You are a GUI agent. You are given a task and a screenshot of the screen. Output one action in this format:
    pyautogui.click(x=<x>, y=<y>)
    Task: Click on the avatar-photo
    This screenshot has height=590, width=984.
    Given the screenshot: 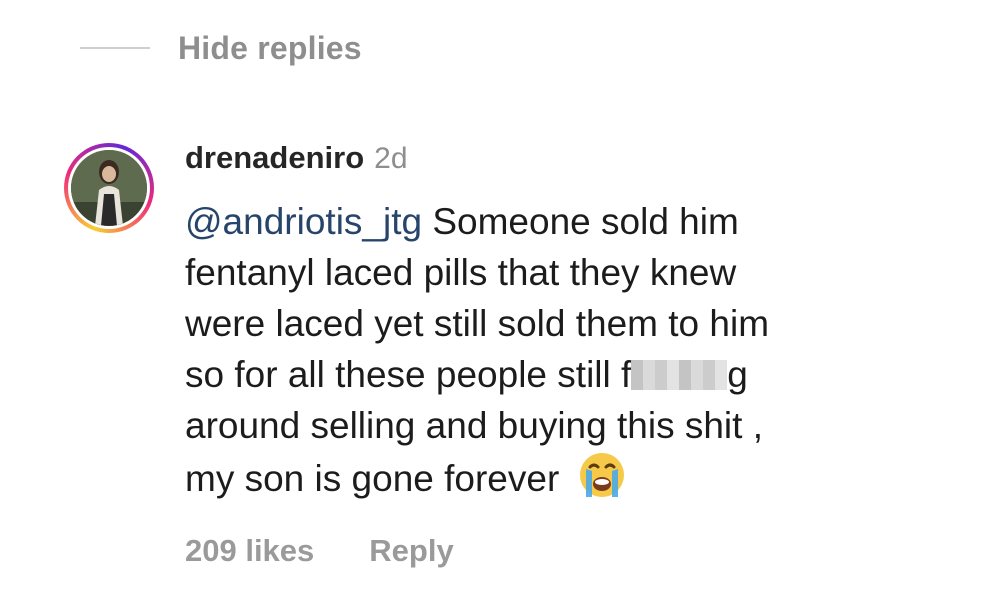 What is the action you would take?
    pyautogui.click(x=109, y=188)
    